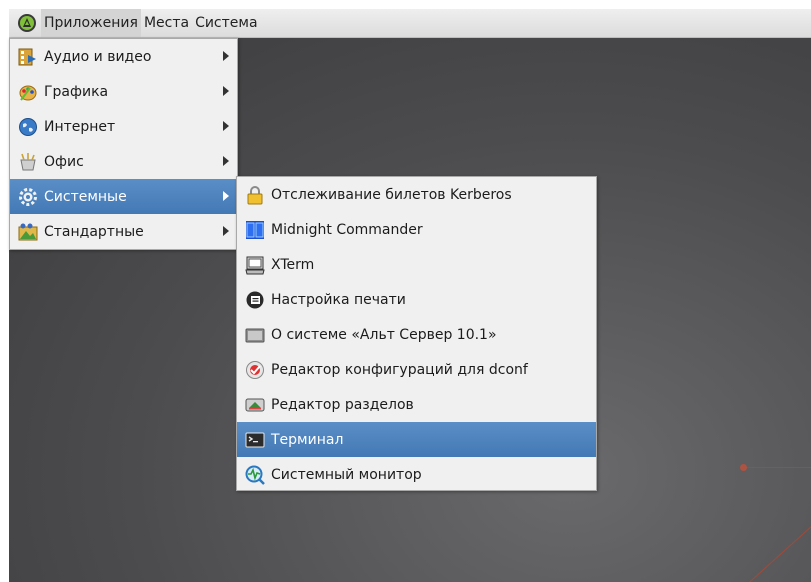 The image size is (811, 582). I want to click on midnight-commander-icon, so click(255, 229).